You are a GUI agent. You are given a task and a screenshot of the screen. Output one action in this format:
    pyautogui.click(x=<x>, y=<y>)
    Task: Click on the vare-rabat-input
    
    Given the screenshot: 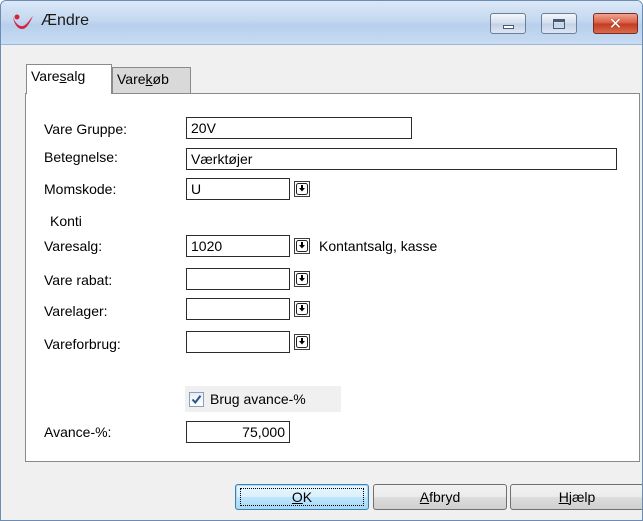 What is the action you would take?
    pyautogui.click(x=238, y=279)
    